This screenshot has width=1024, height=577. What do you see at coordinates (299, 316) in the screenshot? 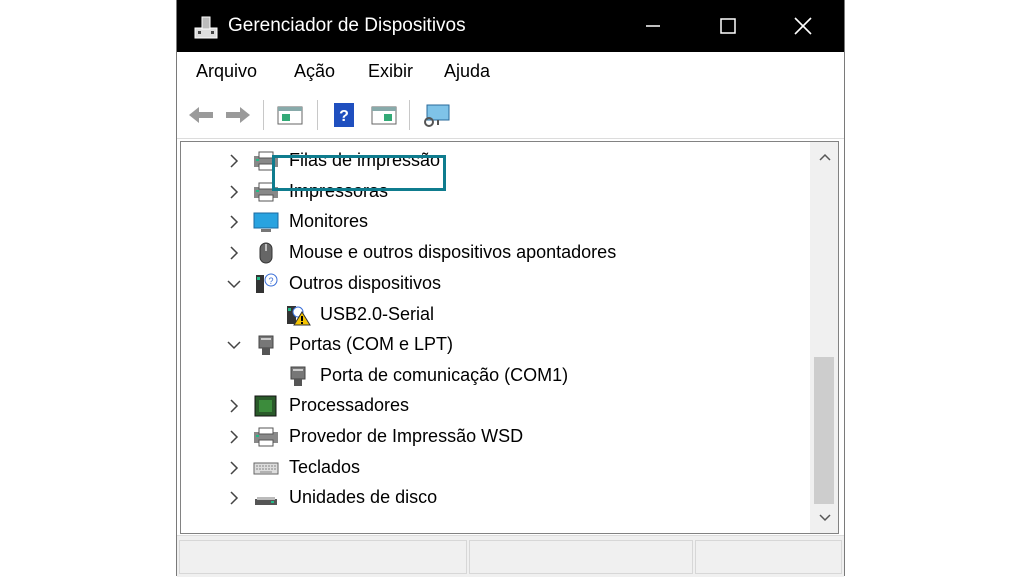
I see `warning-device-icon` at bounding box center [299, 316].